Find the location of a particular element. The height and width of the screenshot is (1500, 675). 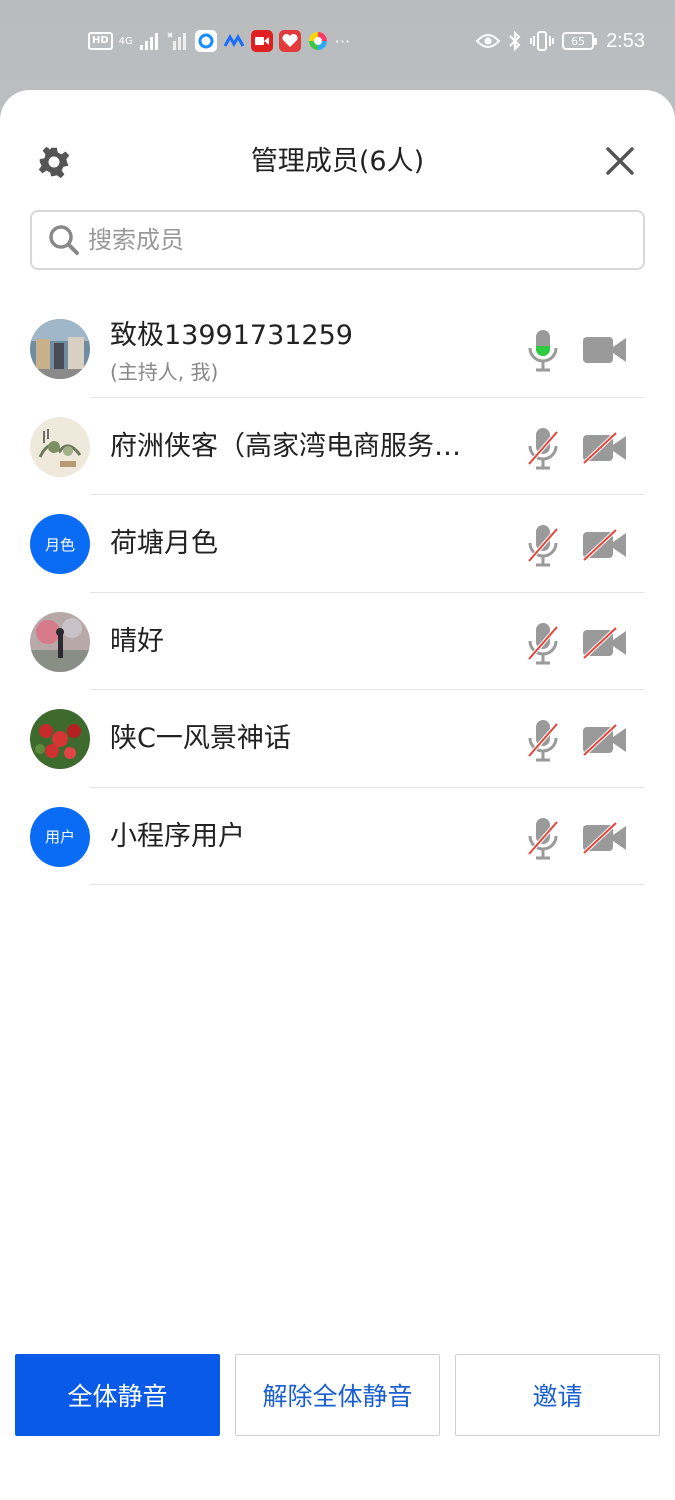

close-icon is located at coordinates (620, 161).